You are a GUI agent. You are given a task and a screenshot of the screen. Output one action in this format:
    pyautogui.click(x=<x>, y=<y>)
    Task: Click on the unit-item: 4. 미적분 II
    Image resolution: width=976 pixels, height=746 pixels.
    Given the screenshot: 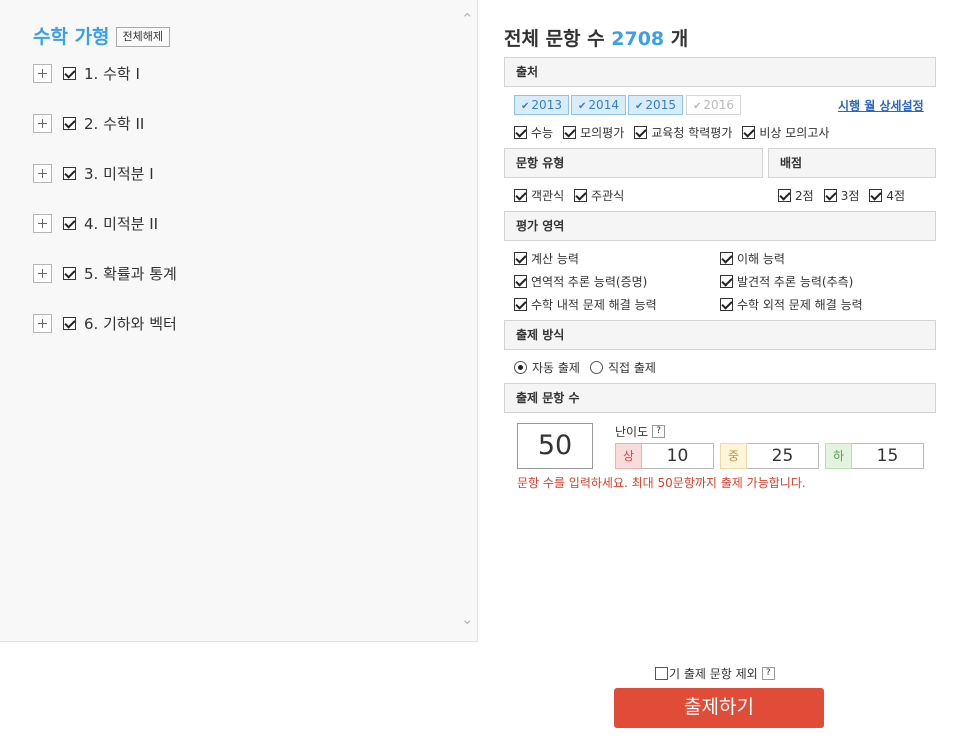 What is the action you would take?
    pyautogui.click(x=105, y=223)
    